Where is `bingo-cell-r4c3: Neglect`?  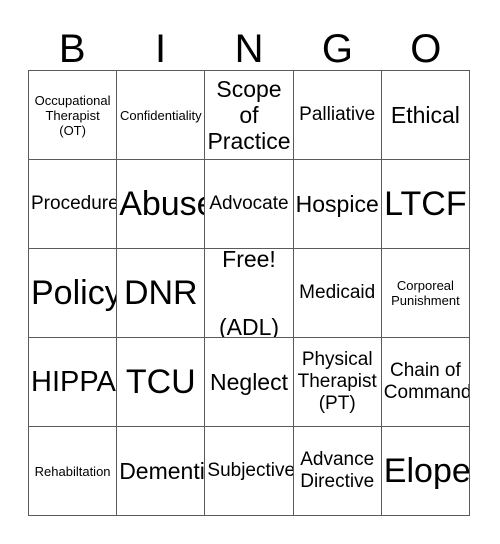 bingo-cell-r4c3: Neglect is located at coordinates (249, 382).